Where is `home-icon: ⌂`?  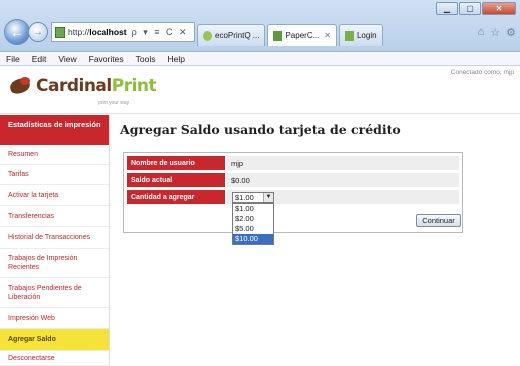
home-icon: ⌂ is located at coordinates (481, 32).